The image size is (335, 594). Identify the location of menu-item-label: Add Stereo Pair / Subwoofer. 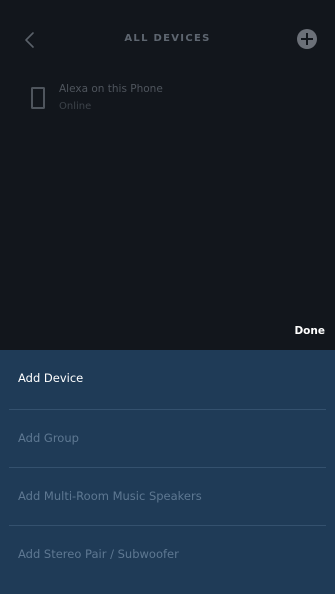
(98, 554).